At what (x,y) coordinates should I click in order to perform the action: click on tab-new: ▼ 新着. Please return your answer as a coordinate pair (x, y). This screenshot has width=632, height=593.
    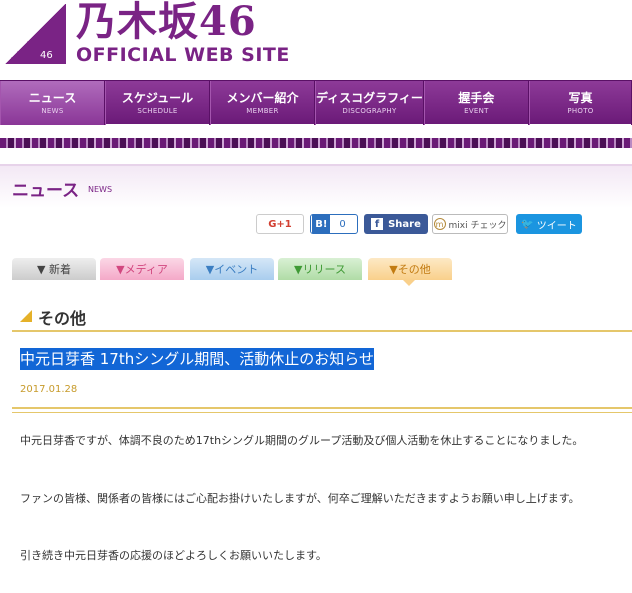
    Looking at the image, I should click on (54, 269).